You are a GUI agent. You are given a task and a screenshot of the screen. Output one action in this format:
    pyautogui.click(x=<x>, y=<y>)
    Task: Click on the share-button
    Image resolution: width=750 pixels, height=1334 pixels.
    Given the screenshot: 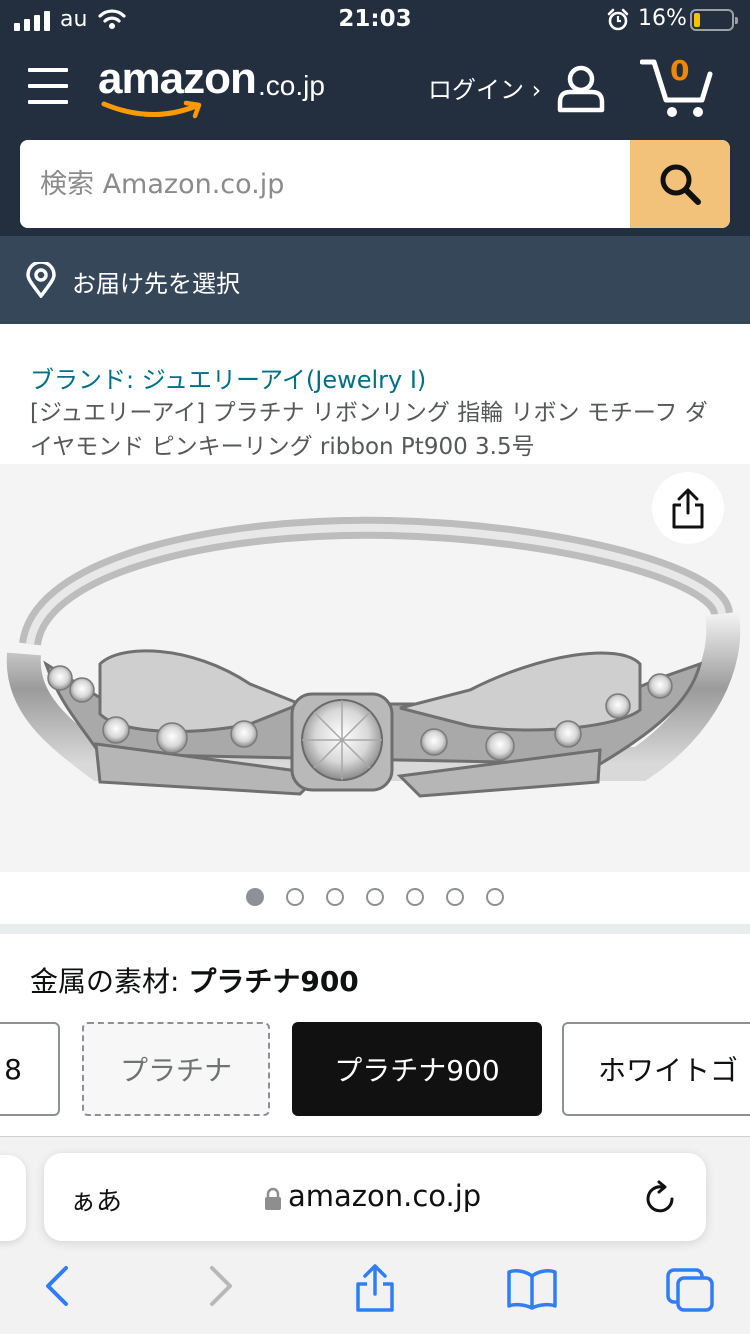 What is the action you would take?
    pyautogui.click(x=688, y=508)
    